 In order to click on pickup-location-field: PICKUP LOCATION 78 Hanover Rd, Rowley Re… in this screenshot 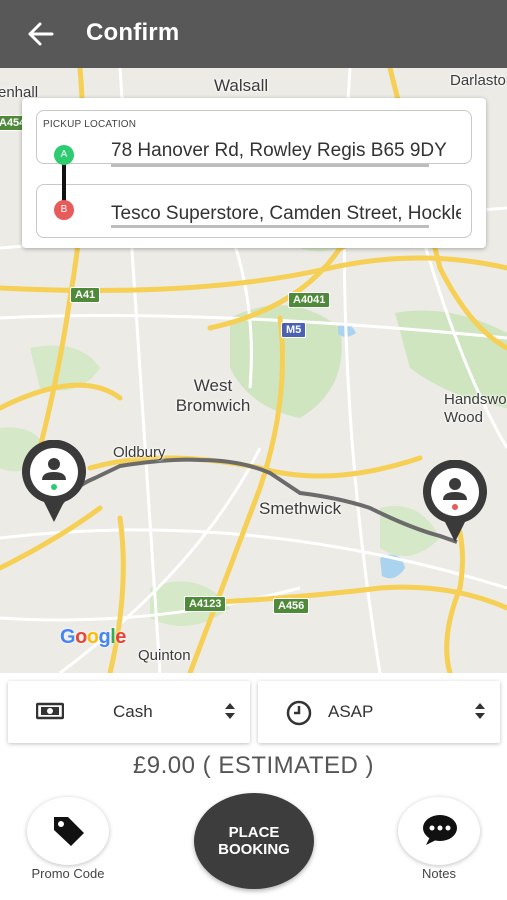, I will do `click(254, 138)`.